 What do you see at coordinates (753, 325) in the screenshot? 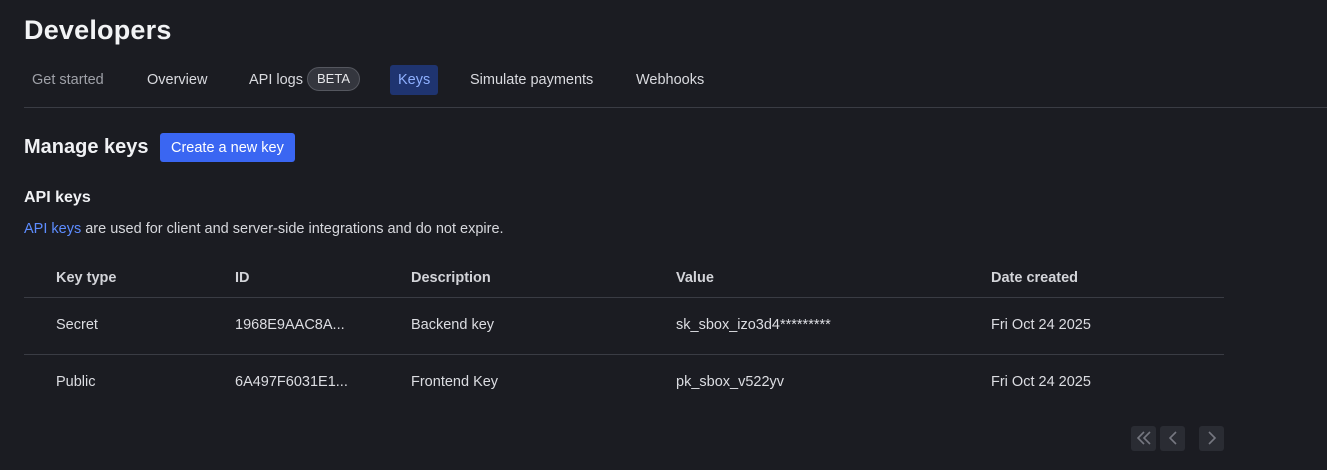
I see `cell-value: sk_sbox_izo3d4*********` at bounding box center [753, 325].